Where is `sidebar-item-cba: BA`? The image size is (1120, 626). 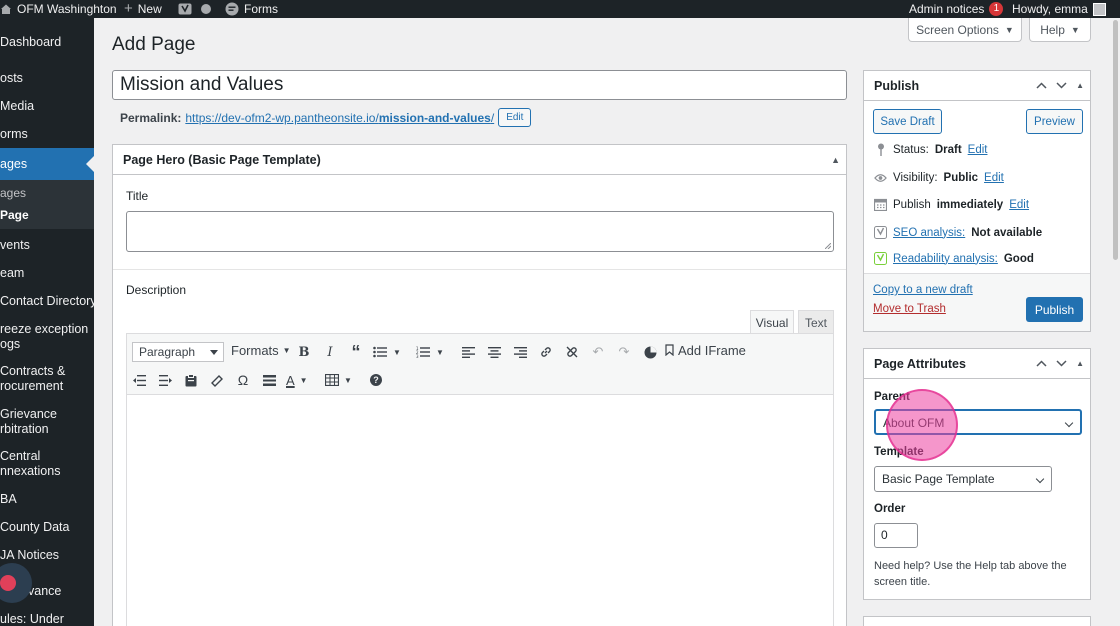
sidebar-item-cba: BA is located at coordinates (47, 499).